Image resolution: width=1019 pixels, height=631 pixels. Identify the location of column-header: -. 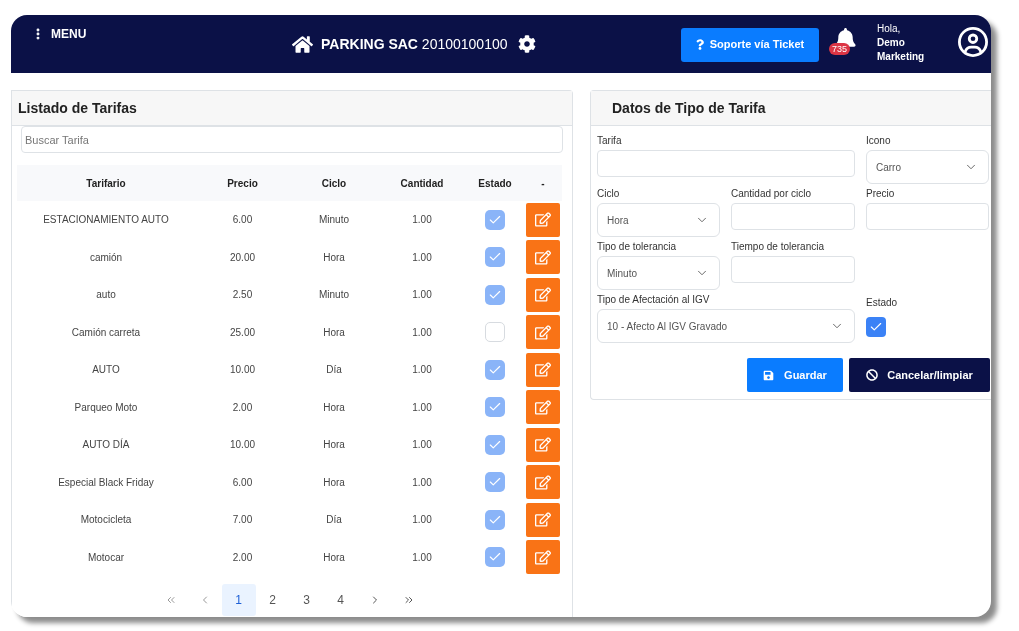
(543, 183).